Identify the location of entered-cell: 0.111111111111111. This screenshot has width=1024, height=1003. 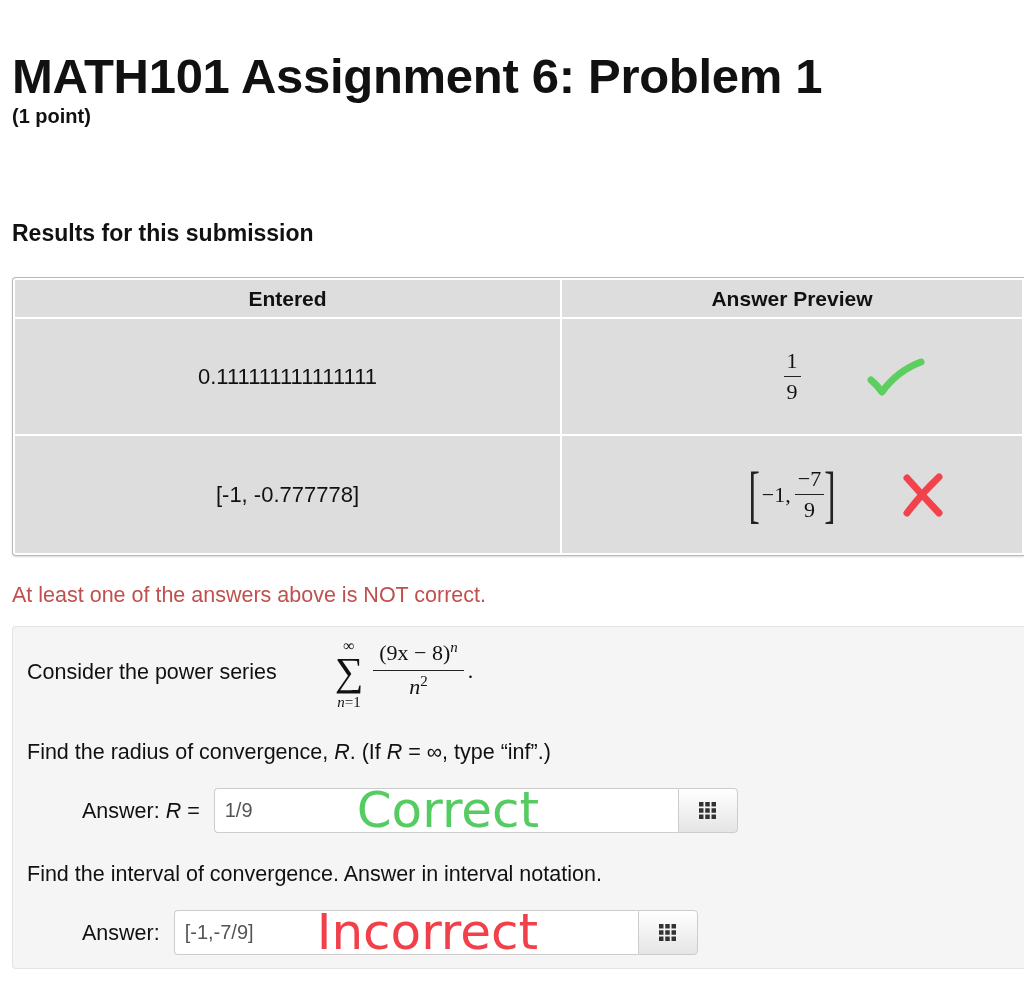
(287, 376).